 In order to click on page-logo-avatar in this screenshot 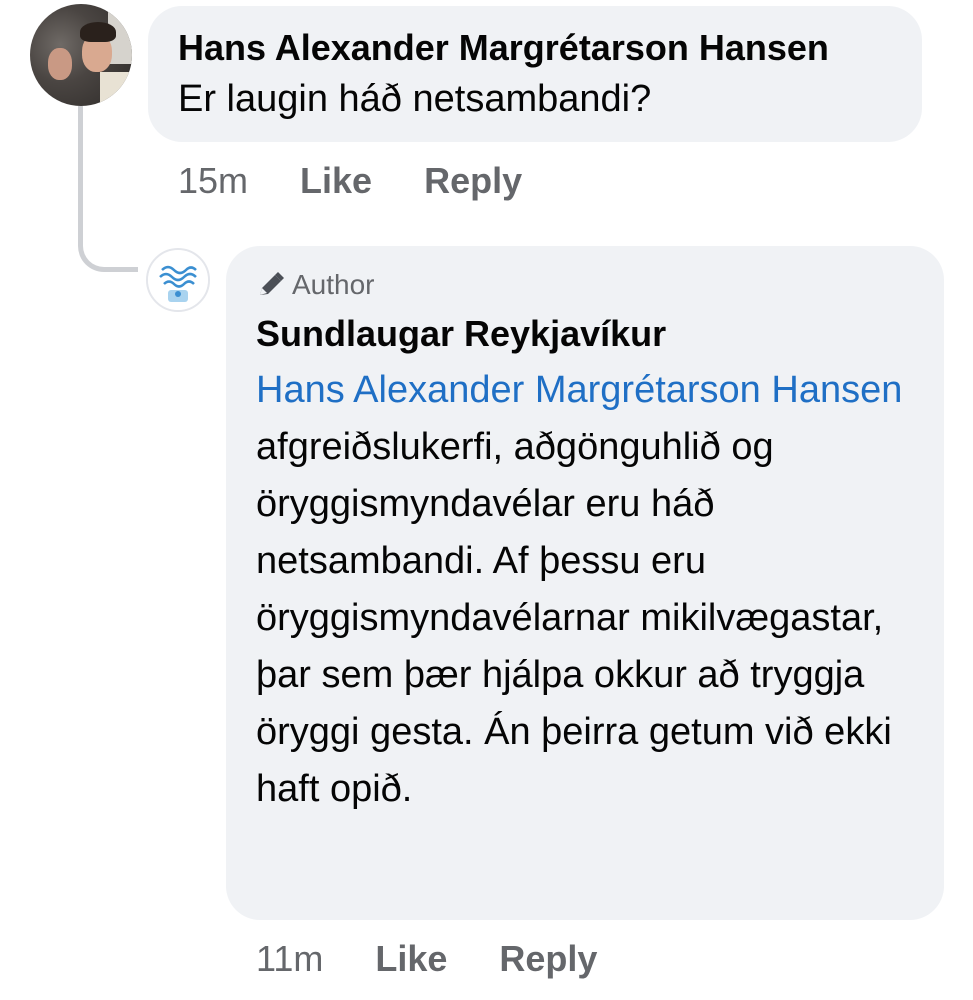, I will do `click(178, 280)`.